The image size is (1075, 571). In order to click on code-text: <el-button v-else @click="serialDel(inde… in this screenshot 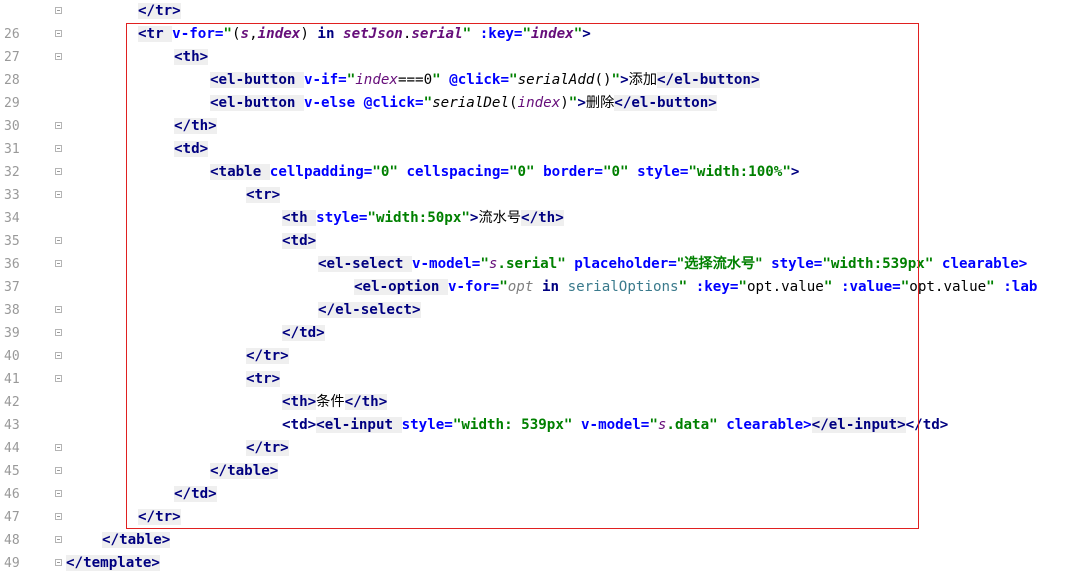, I will do `click(463, 103)`.